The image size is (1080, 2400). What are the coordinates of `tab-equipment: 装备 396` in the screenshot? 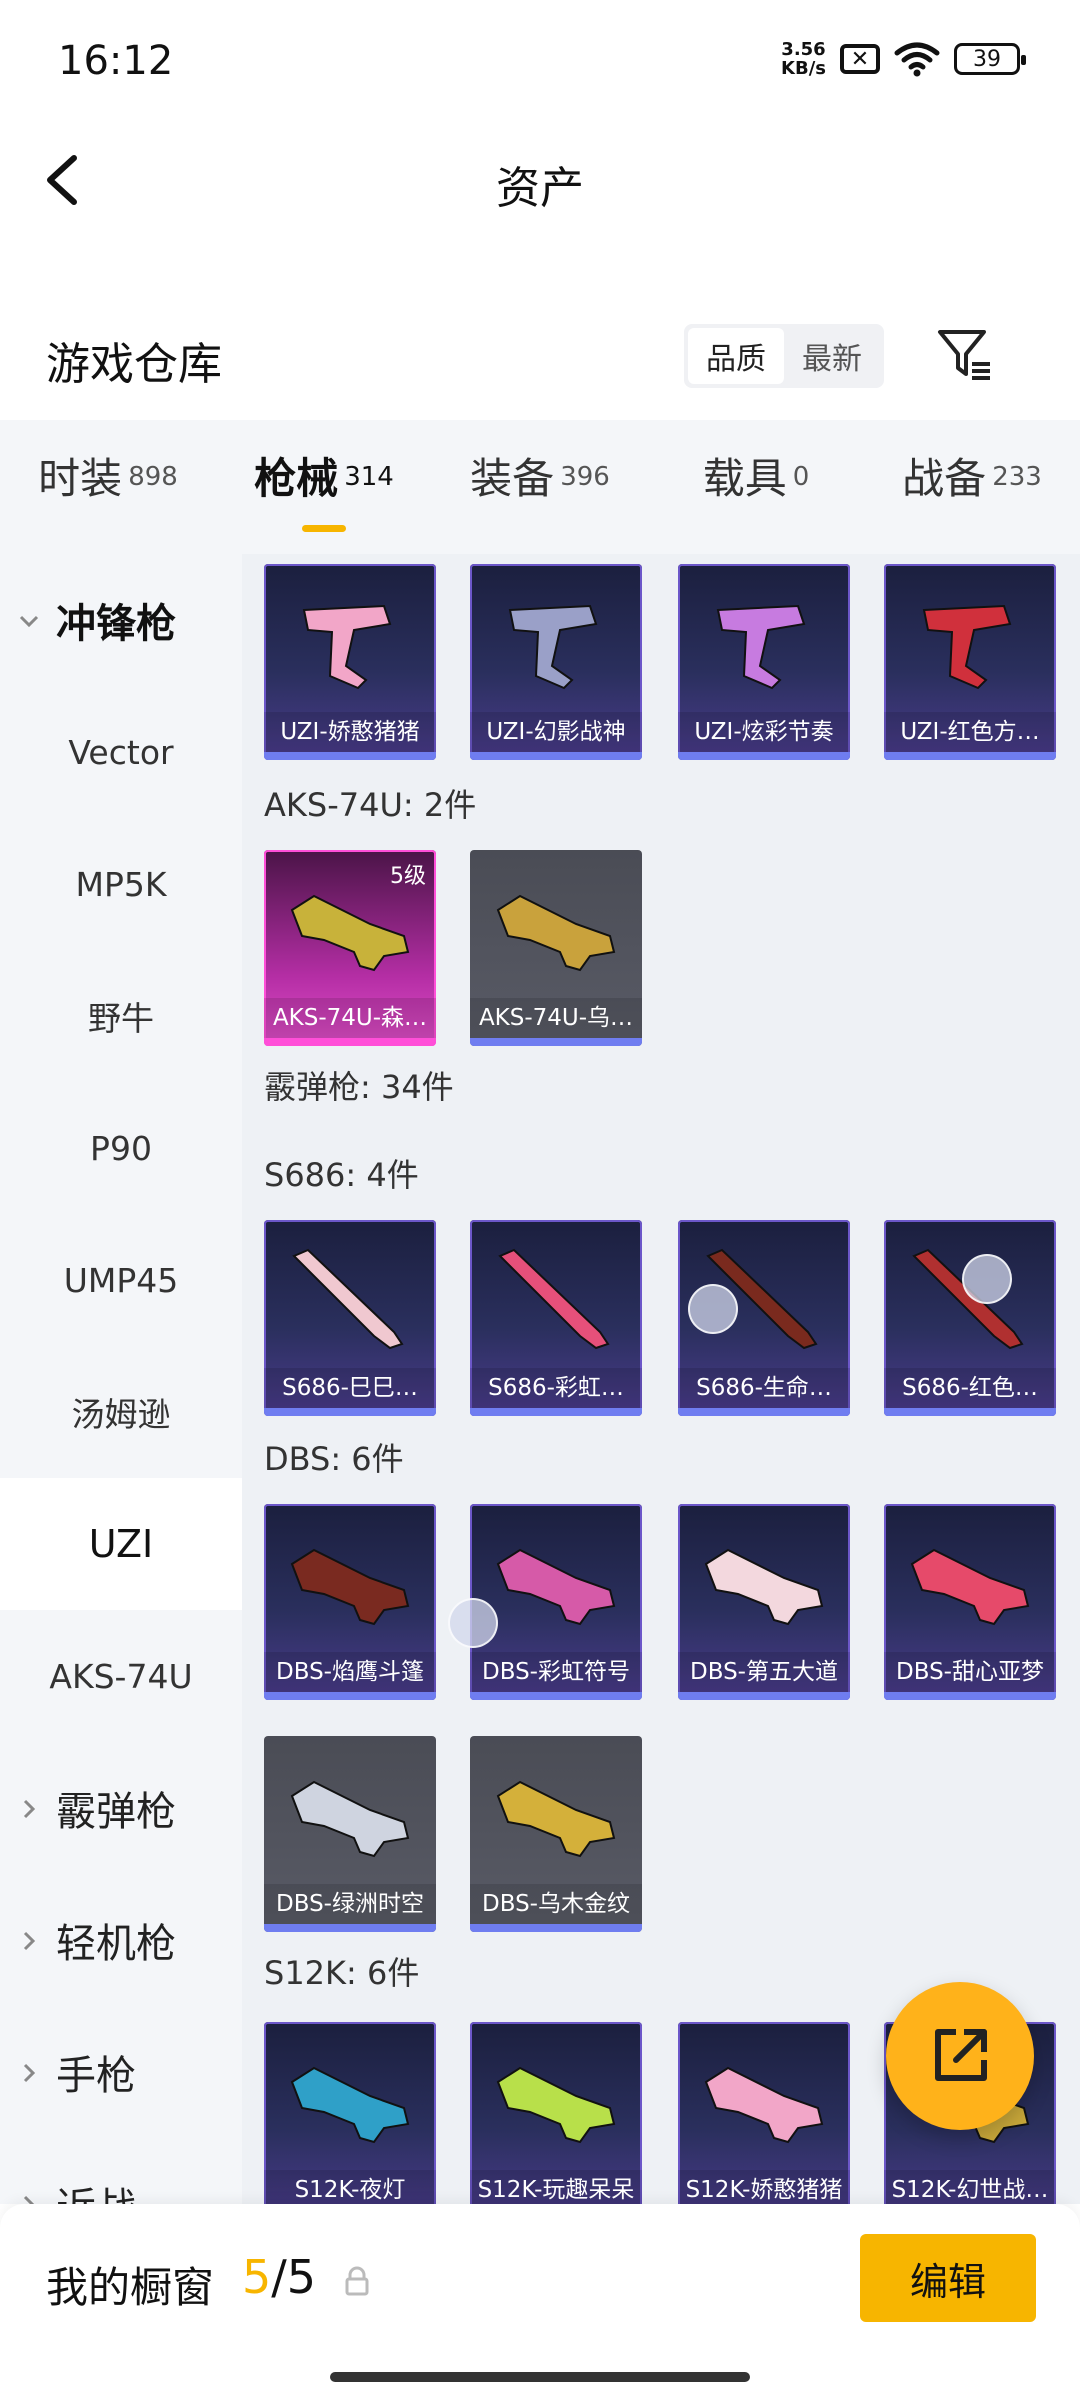 It's located at (540, 487).